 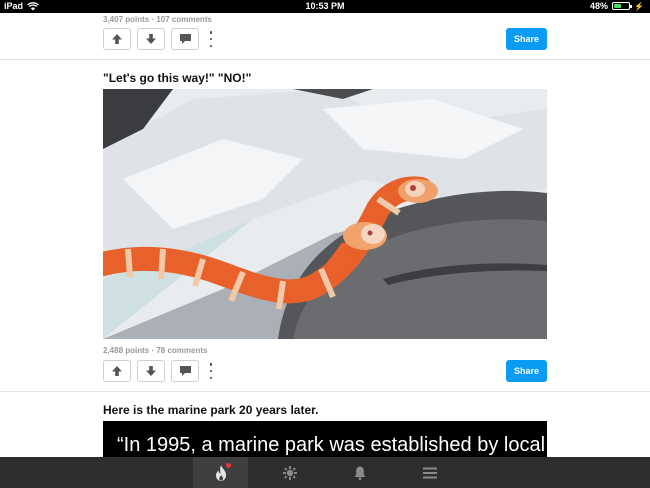 What do you see at coordinates (617, 6) in the screenshot?
I see `battery-level` at bounding box center [617, 6].